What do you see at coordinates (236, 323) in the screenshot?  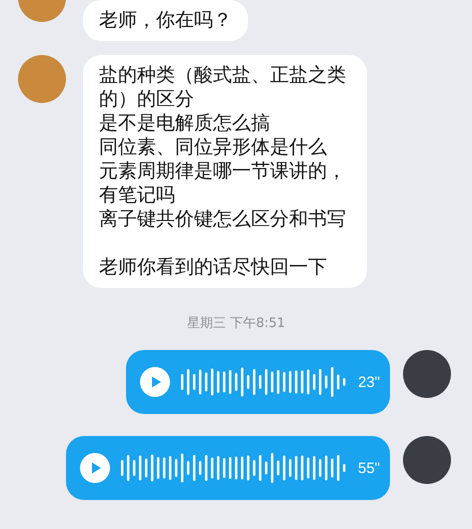 I see `timestamp: 星期三 下午8:51` at bounding box center [236, 323].